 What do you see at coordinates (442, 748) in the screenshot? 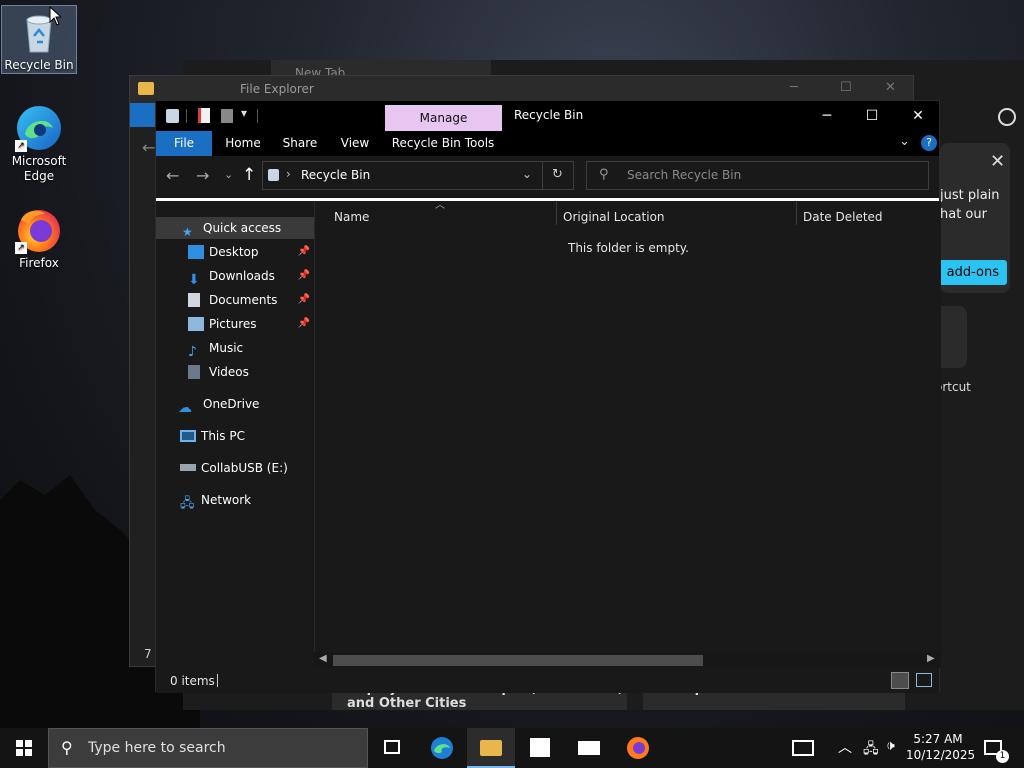
I see `taskbar-edge` at bounding box center [442, 748].